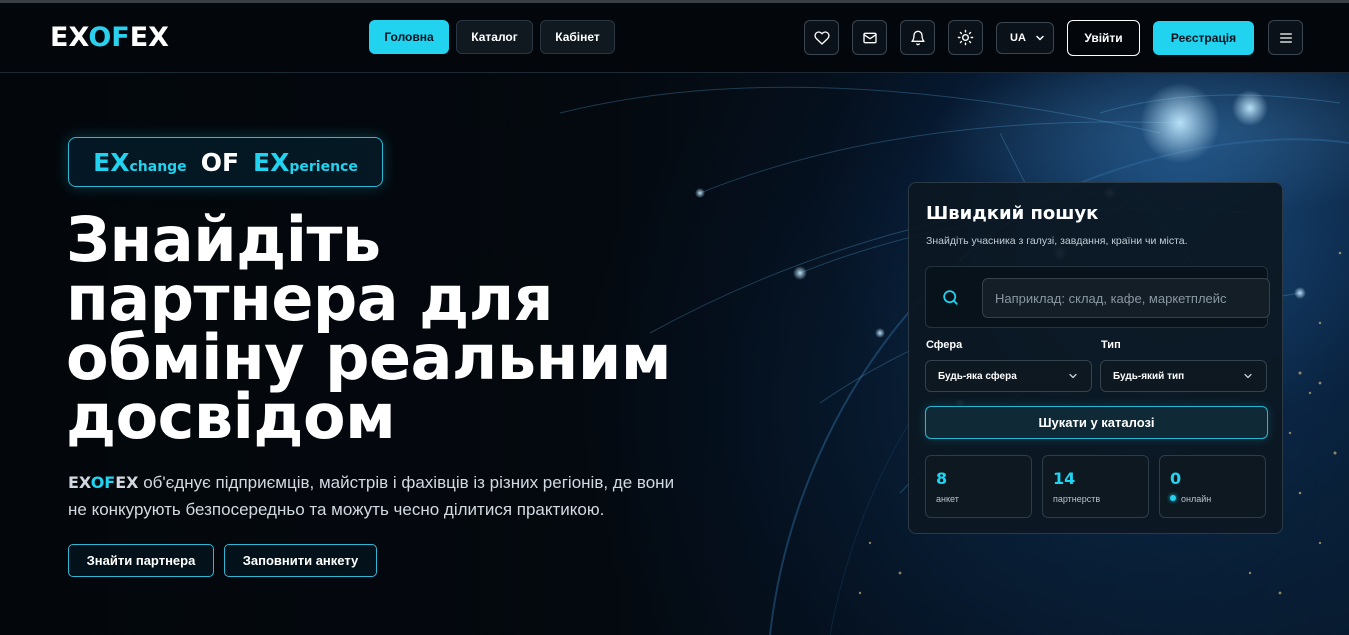  I want to click on stat-value: 0, so click(1176, 478).